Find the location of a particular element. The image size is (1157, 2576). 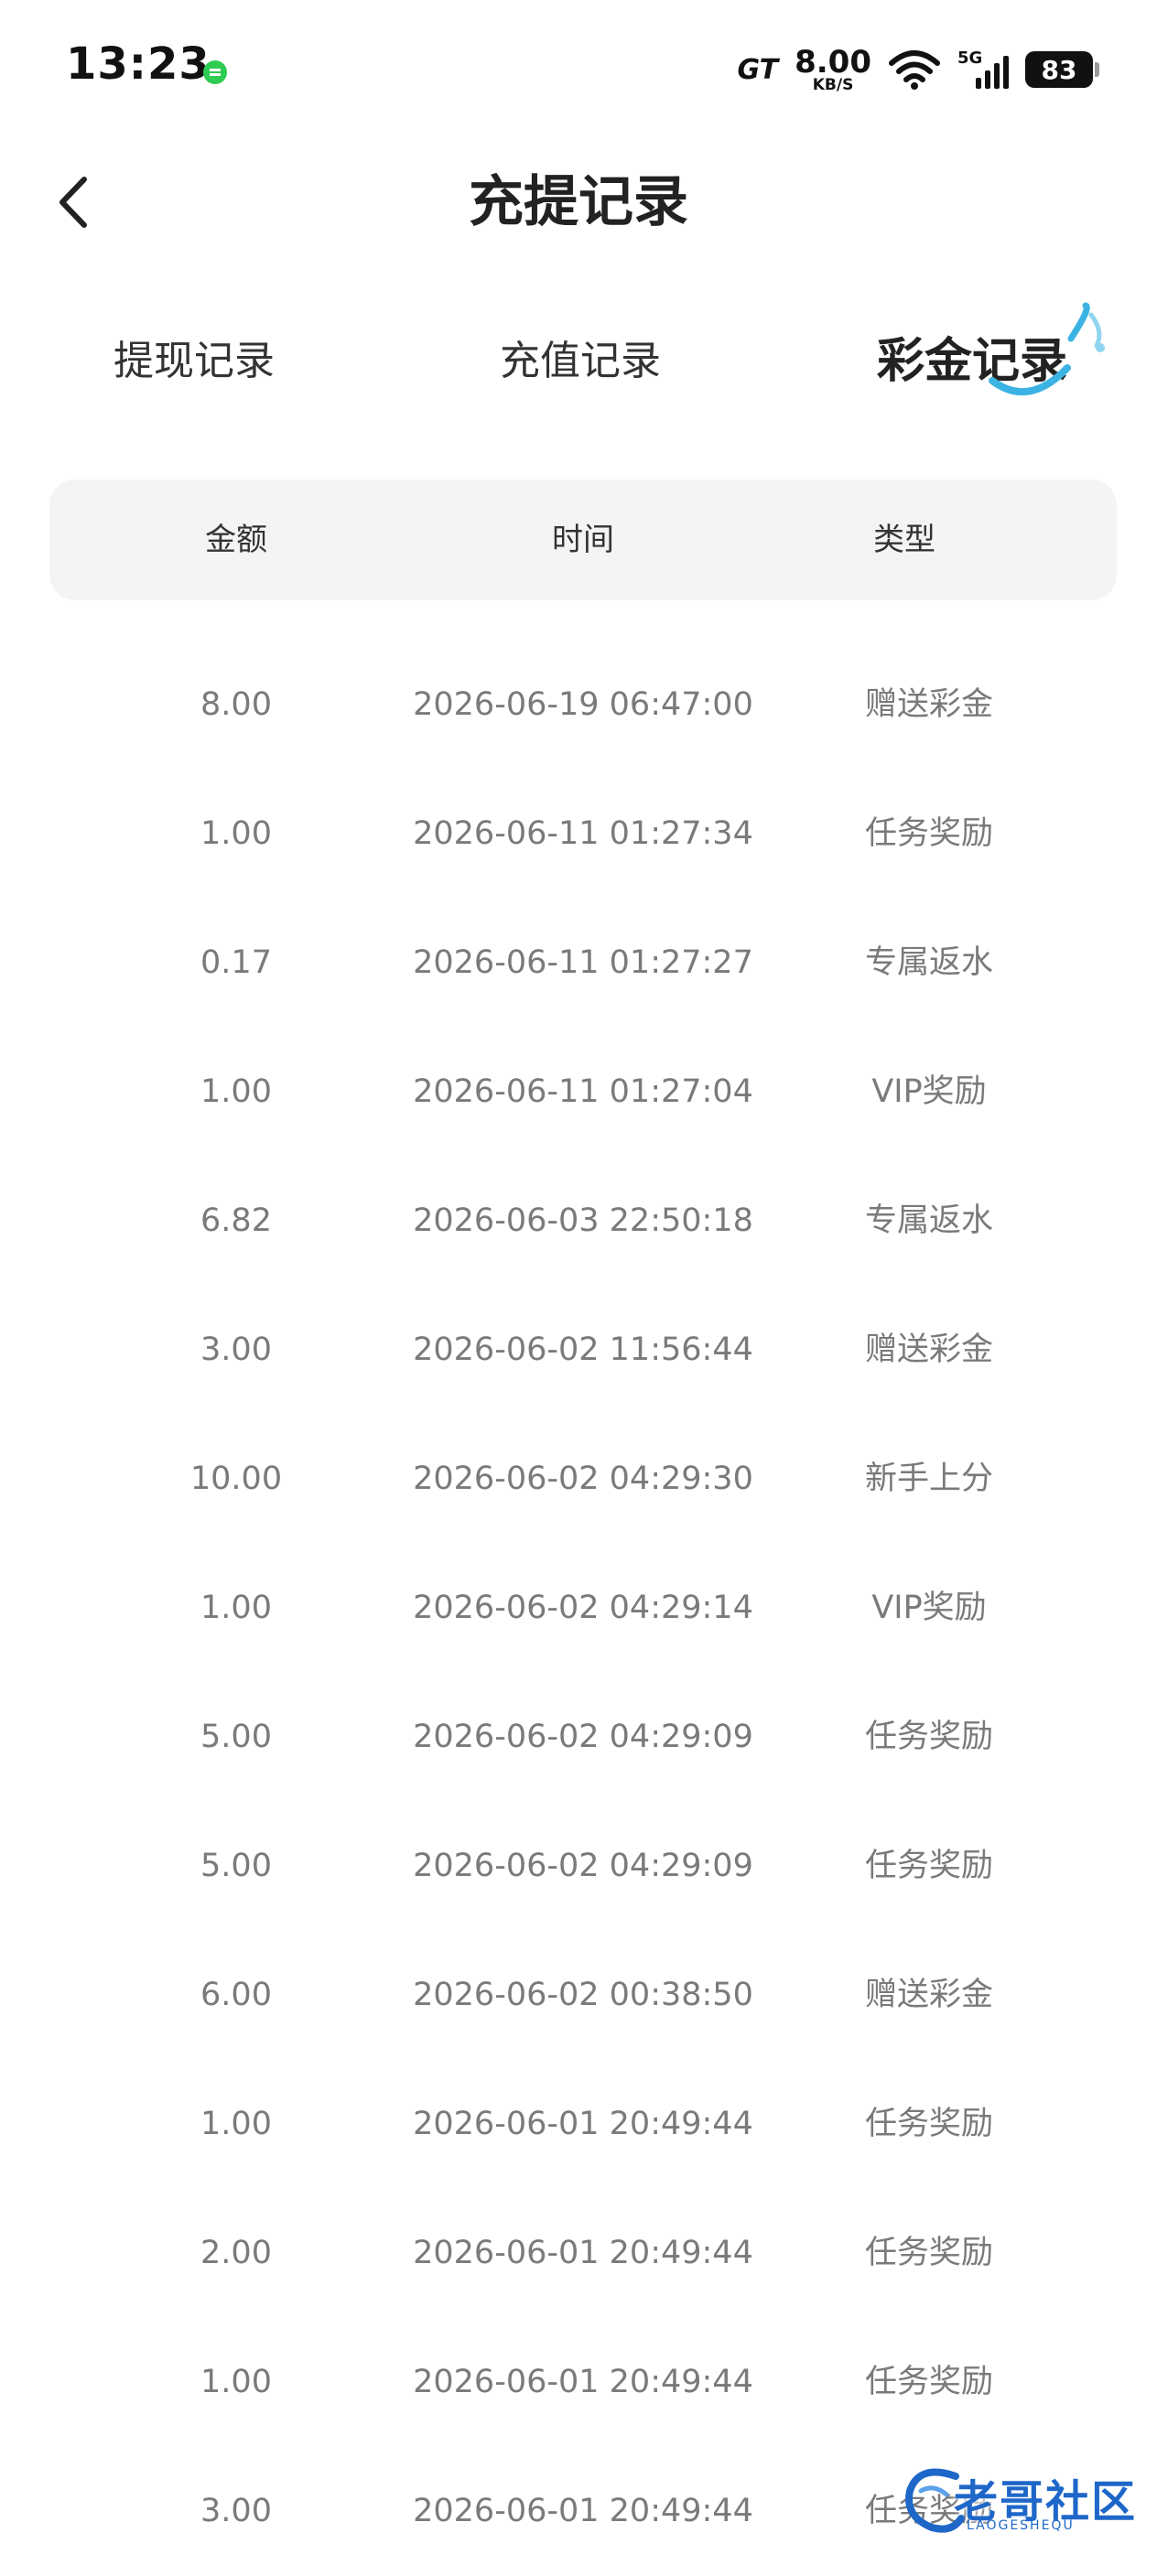

network-speed: 8.00 KB/S is located at coordinates (833, 70).